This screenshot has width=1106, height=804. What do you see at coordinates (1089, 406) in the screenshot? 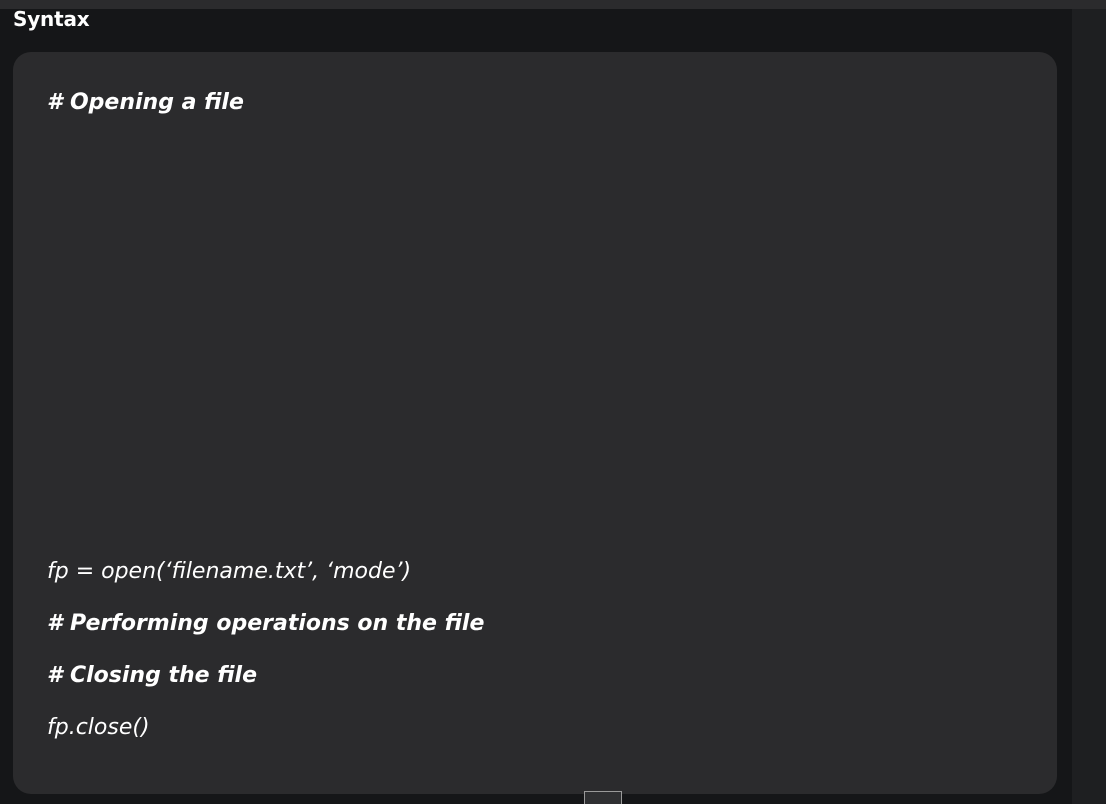
I see `right-scroll-rail` at bounding box center [1089, 406].